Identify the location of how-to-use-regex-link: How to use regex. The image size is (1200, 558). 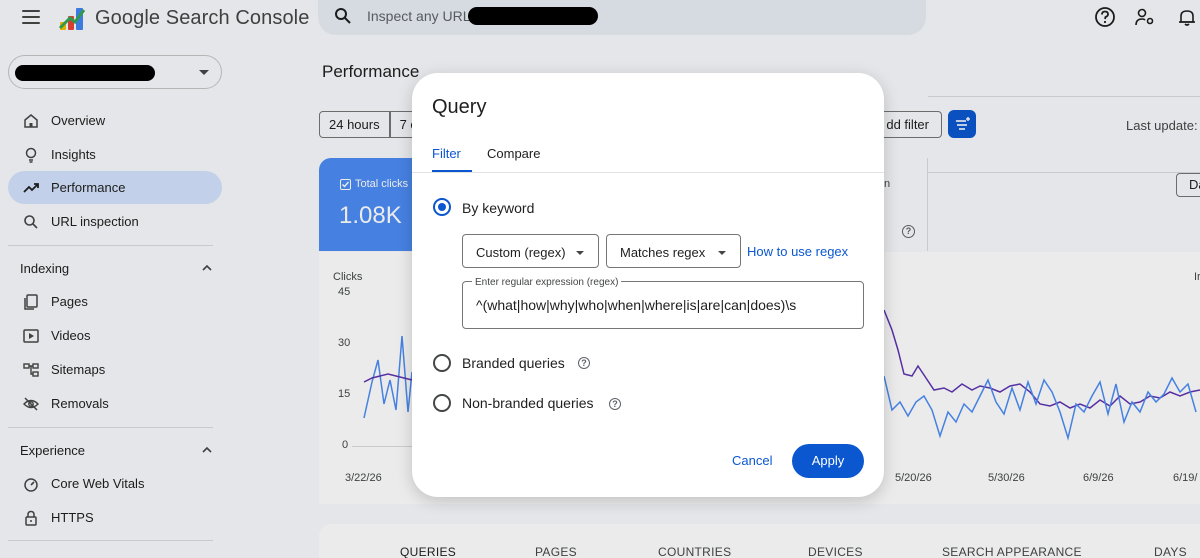
(797, 251).